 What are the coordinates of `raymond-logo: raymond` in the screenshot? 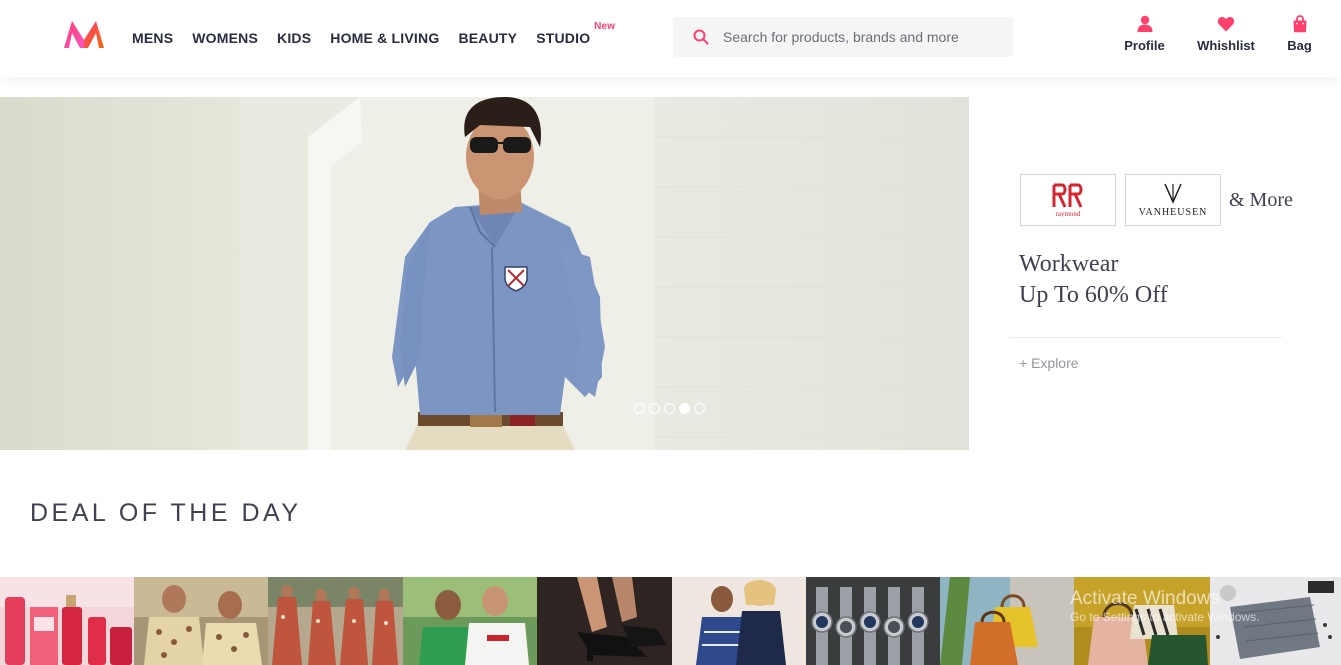 It's located at (1068, 200).